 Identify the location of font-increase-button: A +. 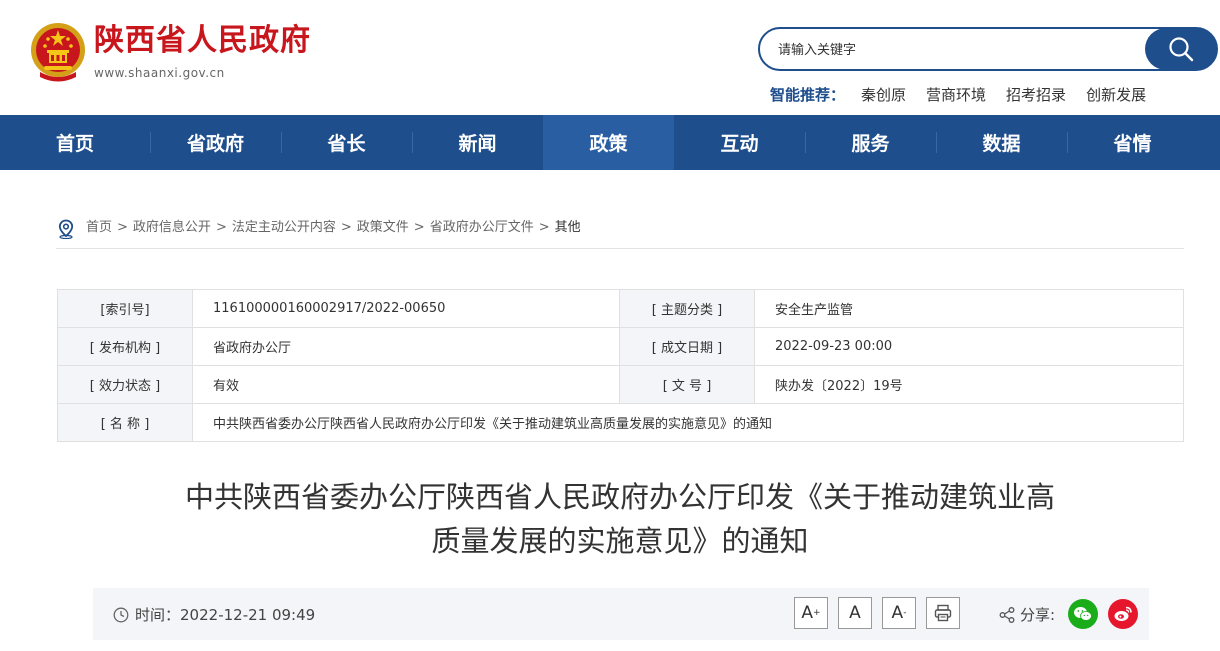
(811, 613).